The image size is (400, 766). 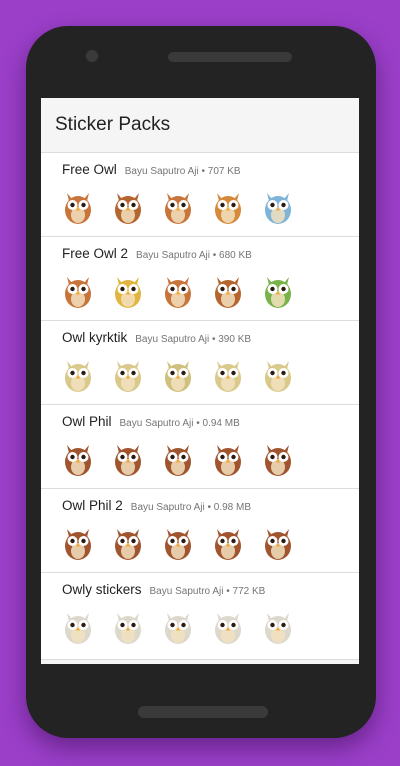 I want to click on earpiece-speaker, so click(x=230, y=57).